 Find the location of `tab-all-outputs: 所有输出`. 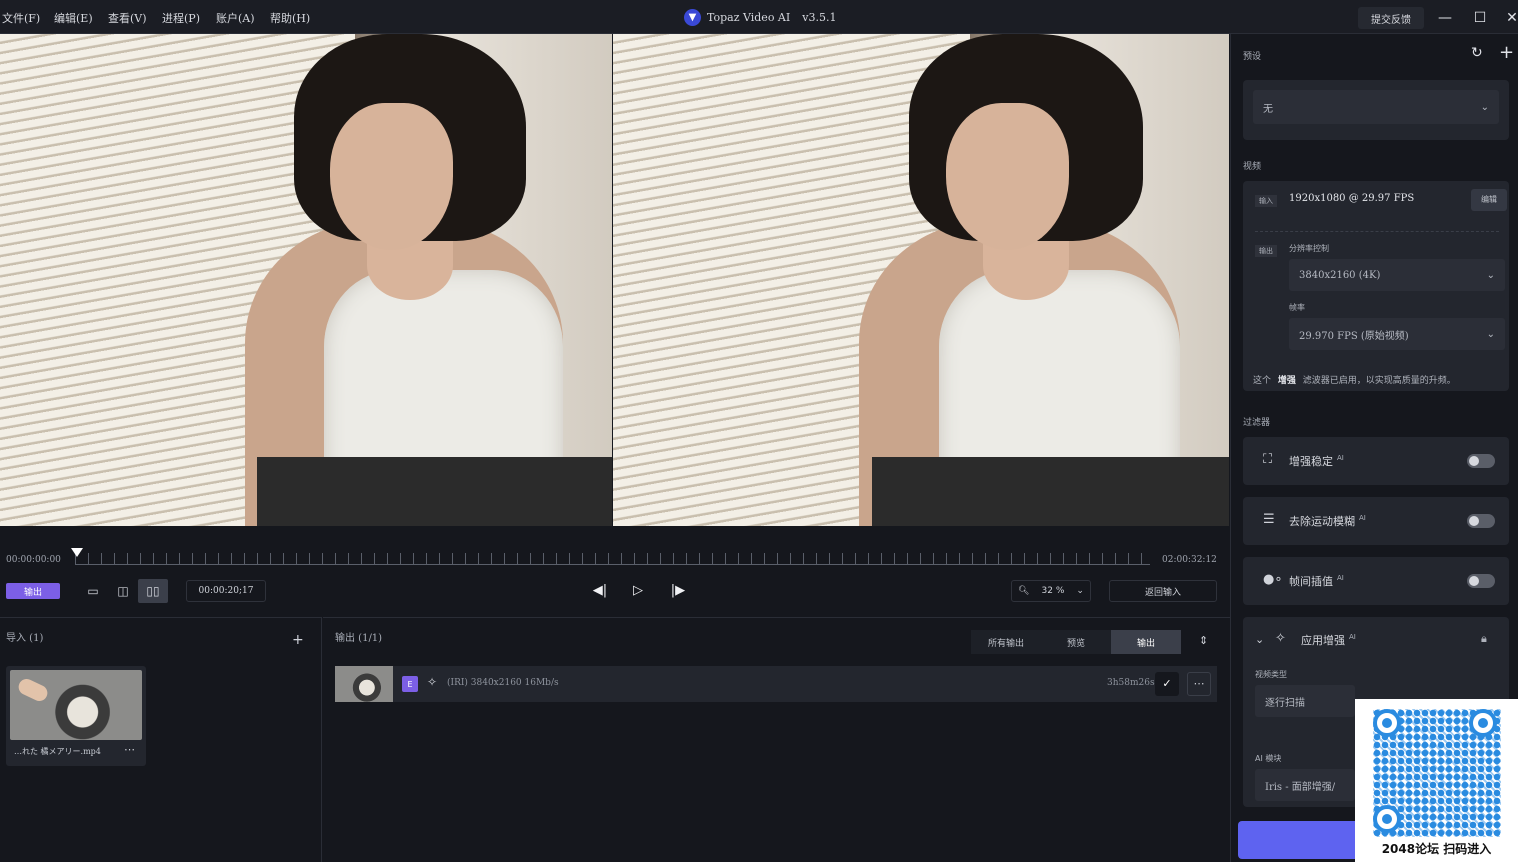

tab-all-outputs: 所有输出 is located at coordinates (1006, 642).